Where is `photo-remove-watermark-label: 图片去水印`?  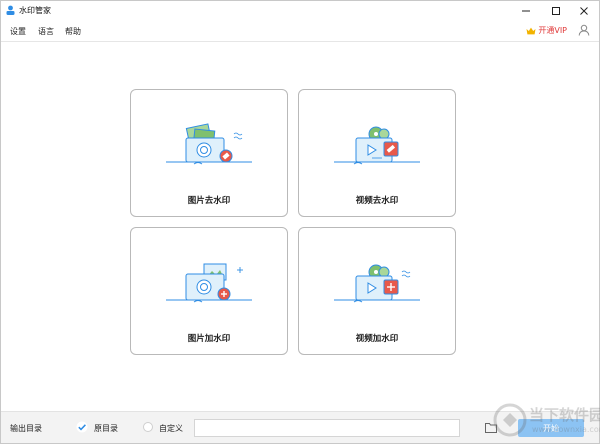 photo-remove-watermark-label: 图片去水印 is located at coordinates (209, 201).